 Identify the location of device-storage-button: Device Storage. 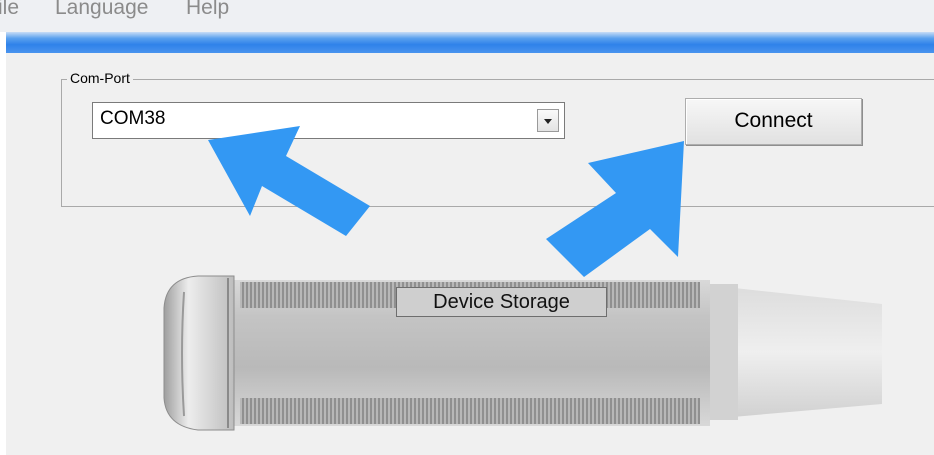
(501, 302).